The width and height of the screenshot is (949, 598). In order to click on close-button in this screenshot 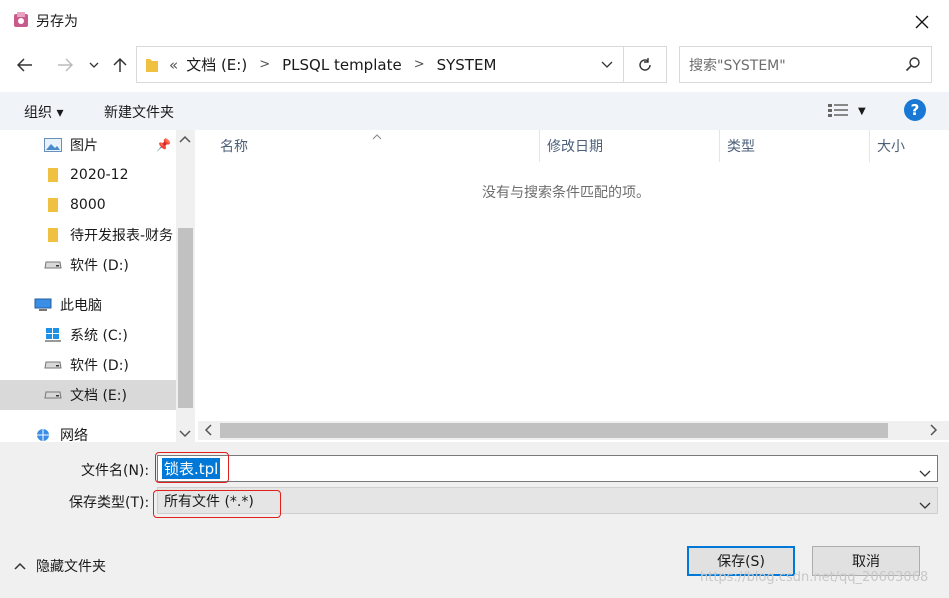, I will do `click(922, 22)`.